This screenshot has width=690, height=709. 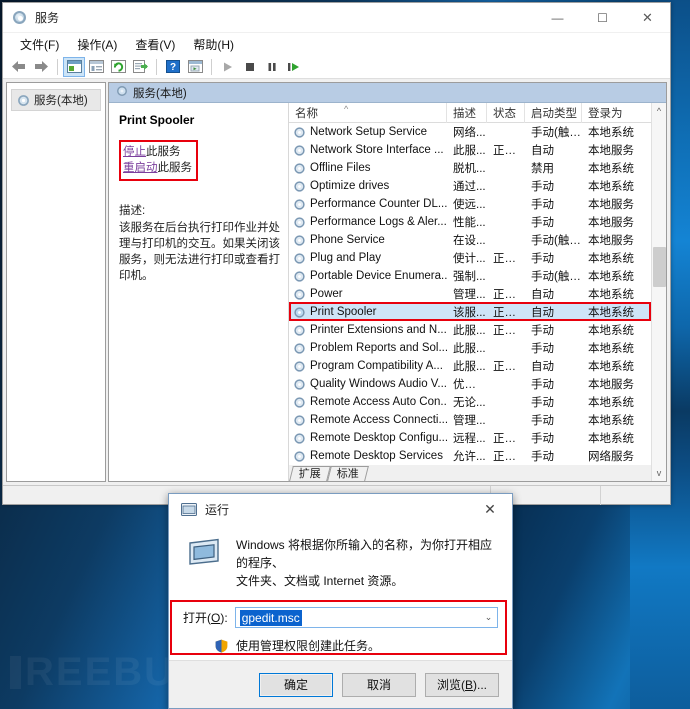 What do you see at coordinates (470, 222) in the screenshot?
I see `table-row: Performance Logs & Aler... 性能... 手动 本地服务` at bounding box center [470, 222].